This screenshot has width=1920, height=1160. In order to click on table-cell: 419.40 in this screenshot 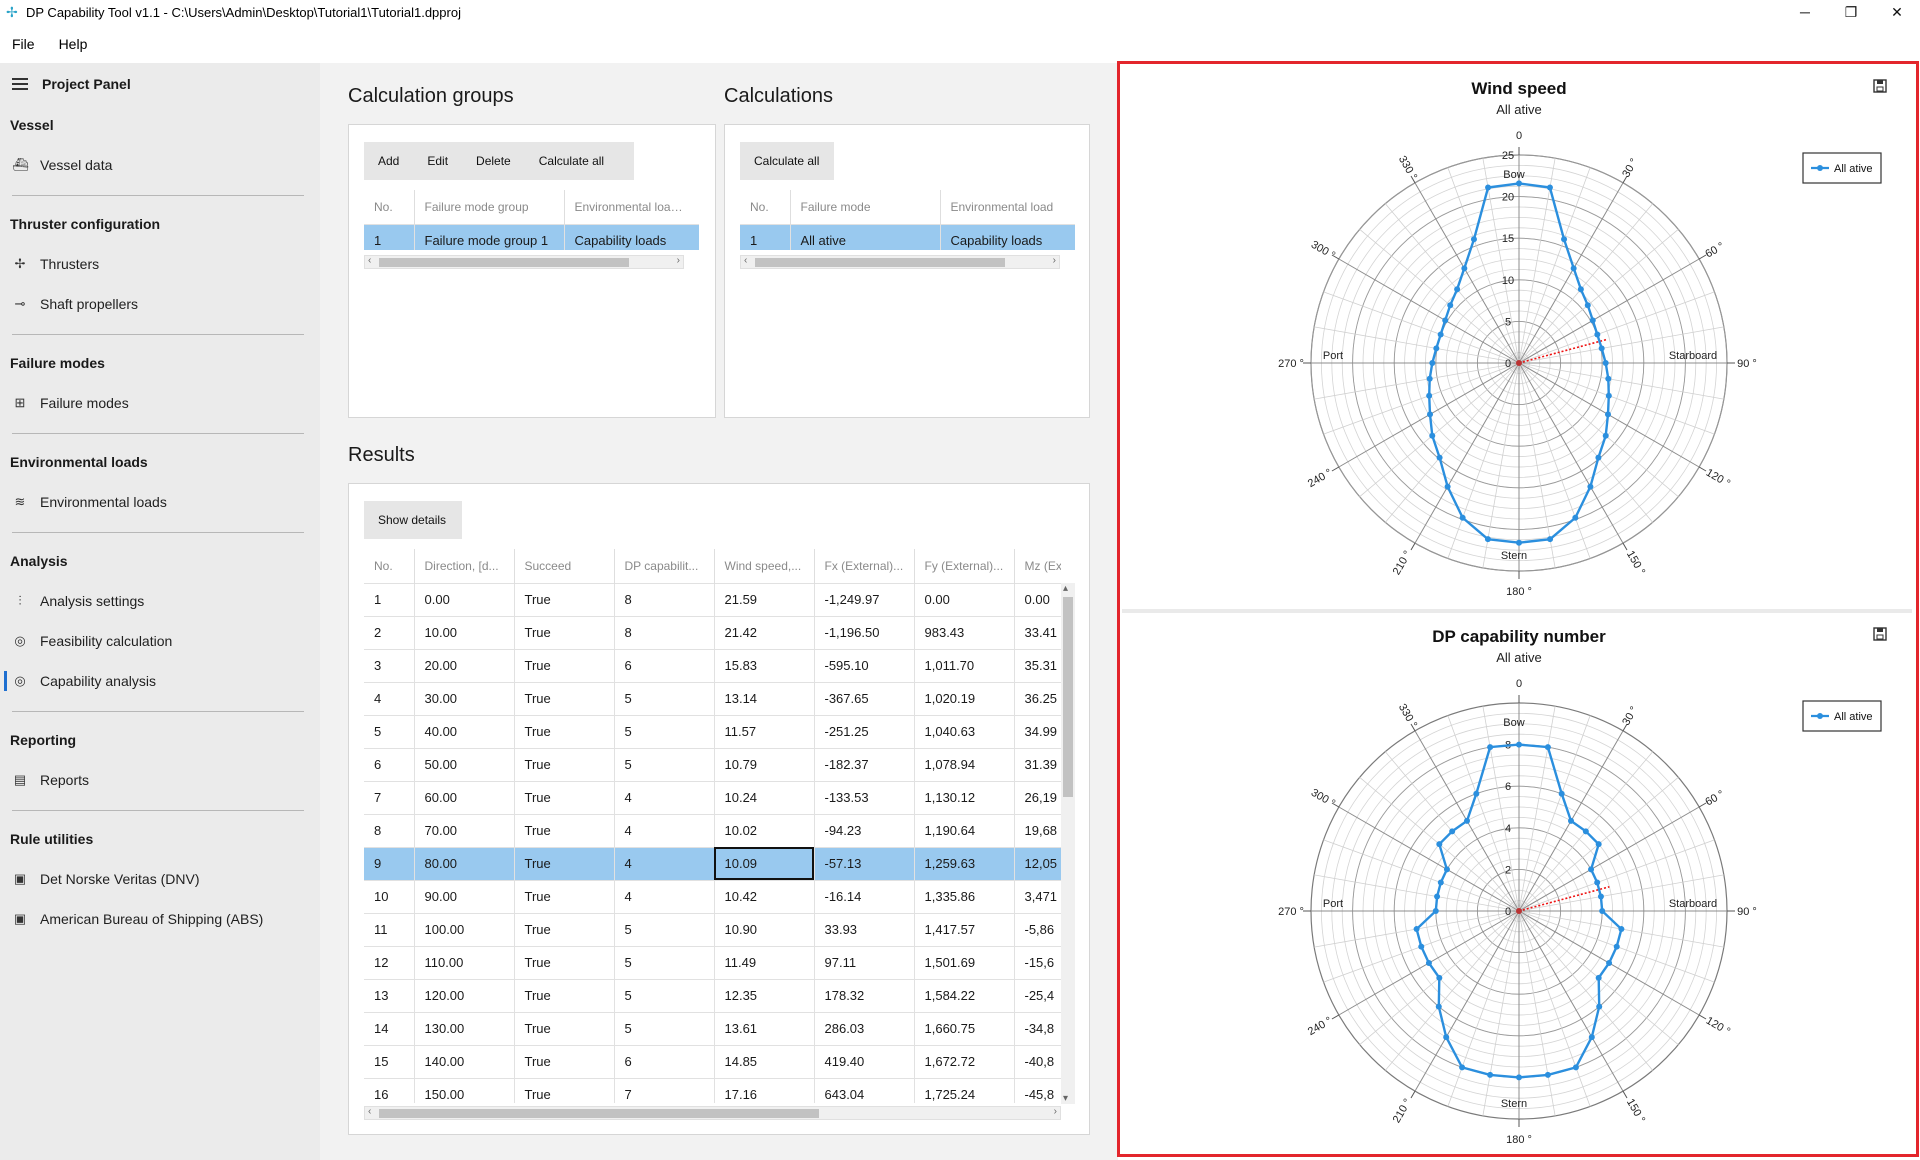, I will do `click(864, 1061)`.